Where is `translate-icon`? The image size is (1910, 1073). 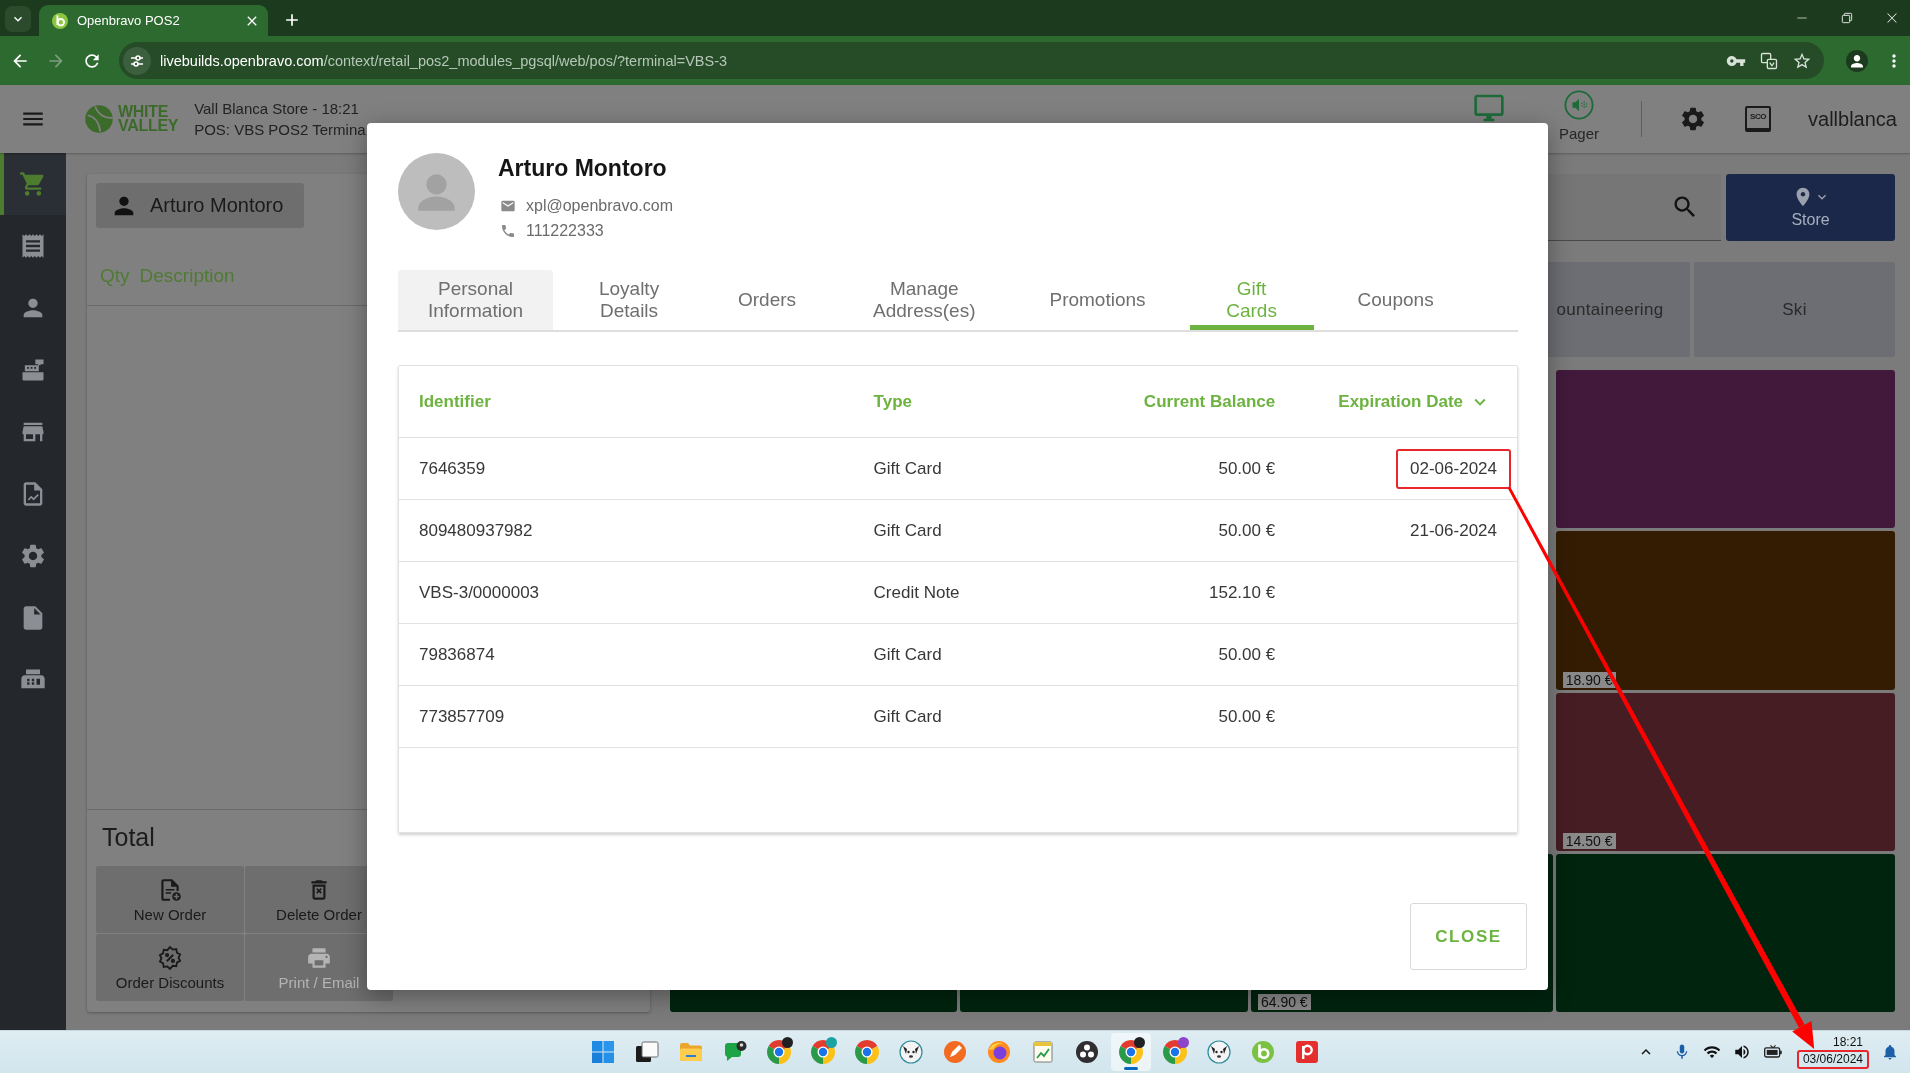
translate-icon is located at coordinates (1769, 60).